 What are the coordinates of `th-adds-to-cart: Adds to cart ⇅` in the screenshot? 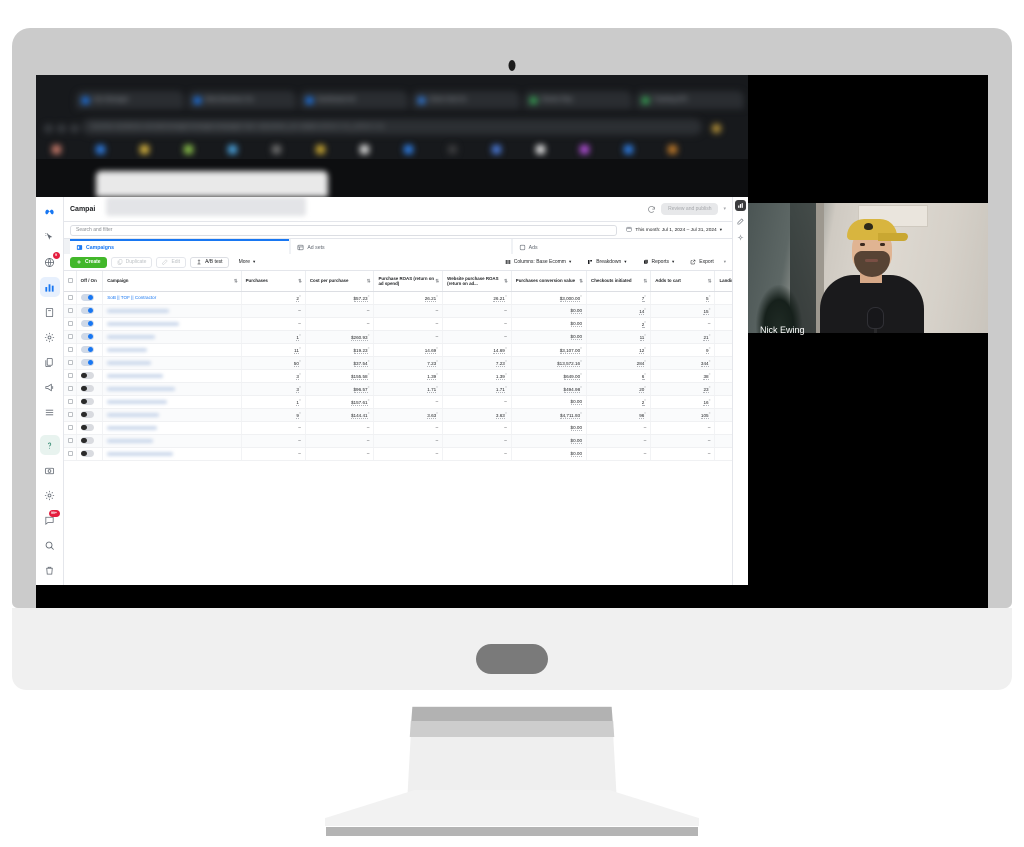 It's located at (683, 281).